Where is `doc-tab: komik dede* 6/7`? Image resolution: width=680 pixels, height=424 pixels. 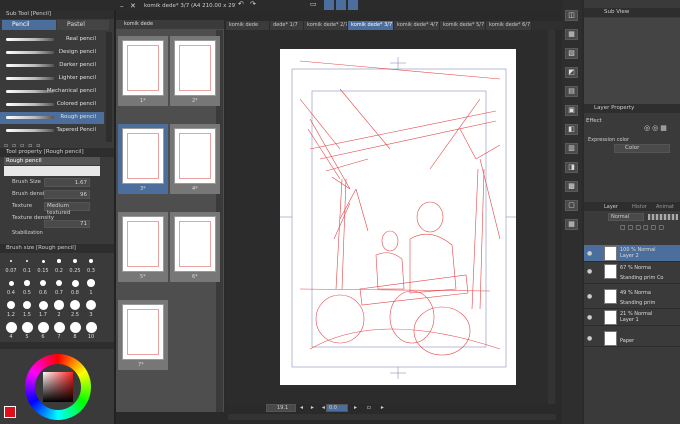 doc-tab: komik dede* 6/7 is located at coordinates (509, 25).